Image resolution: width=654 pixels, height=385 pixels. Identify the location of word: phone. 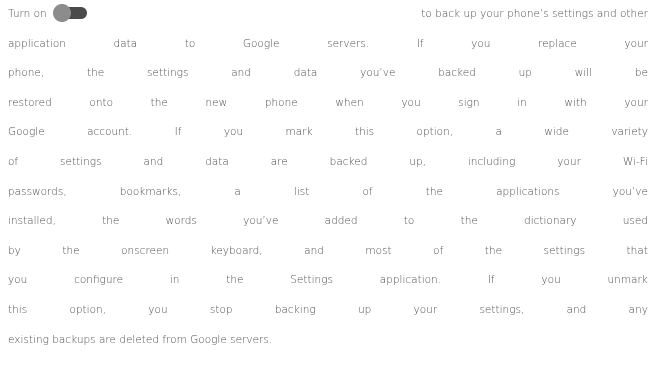
(281, 102).